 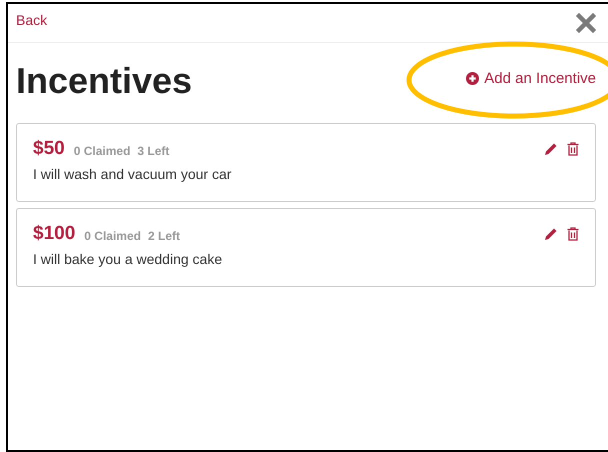 I want to click on page-title: Incentives, so click(x=104, y=81).